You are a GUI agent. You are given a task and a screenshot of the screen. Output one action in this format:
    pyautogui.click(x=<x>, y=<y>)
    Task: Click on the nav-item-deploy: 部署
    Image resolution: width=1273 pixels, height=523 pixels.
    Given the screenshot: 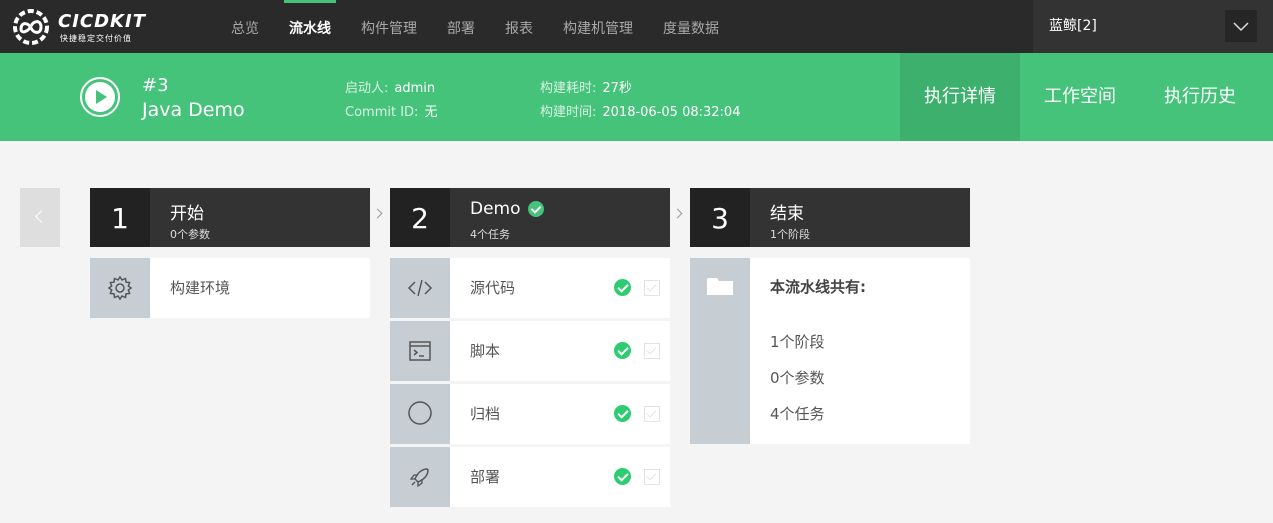 What is the action you would take?
    pyautogui.click(x=461, y=26)
    